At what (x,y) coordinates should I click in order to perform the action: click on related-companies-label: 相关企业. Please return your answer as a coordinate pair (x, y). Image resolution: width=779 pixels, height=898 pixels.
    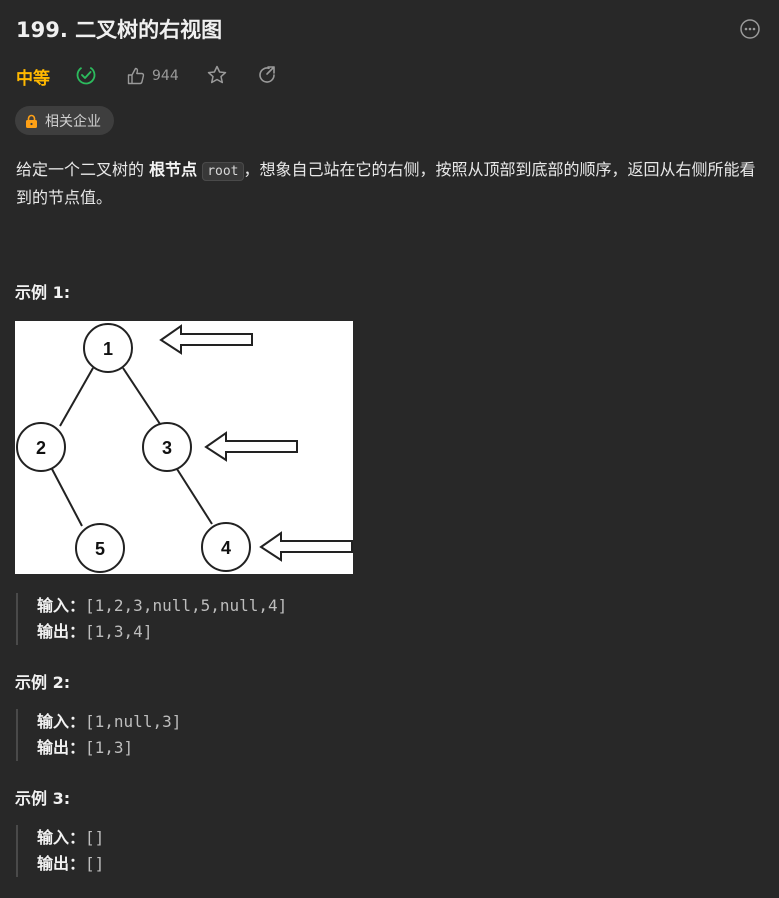
    Looking at the image, I should click on (73, 121).